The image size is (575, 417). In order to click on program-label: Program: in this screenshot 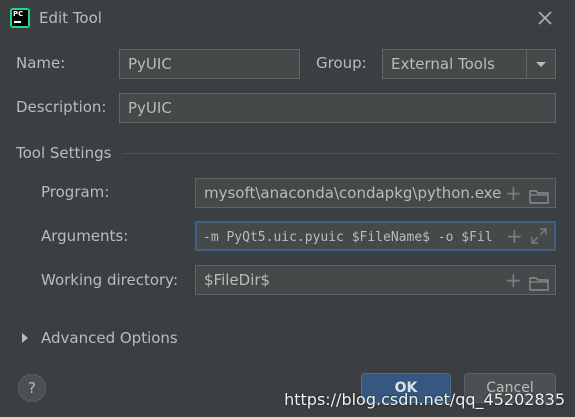, I will do `click(75, 192)`.